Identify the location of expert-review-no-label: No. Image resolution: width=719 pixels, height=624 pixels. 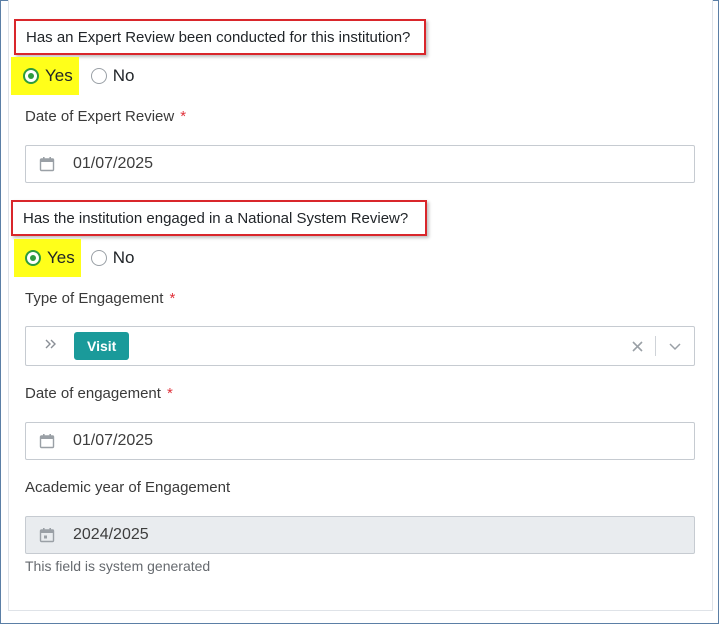
(123, 75).